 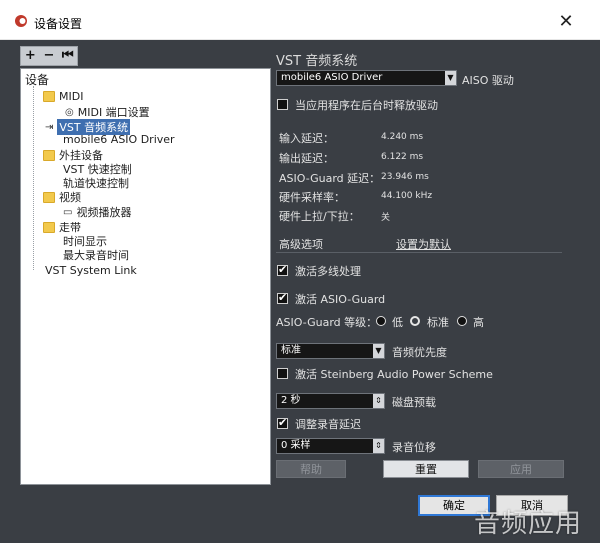 What do you see at coordinates (330, 446) in the screenshot?
I see `record-shift-stepper: 0 采样 ⇕` at bounding box center [330, 446].